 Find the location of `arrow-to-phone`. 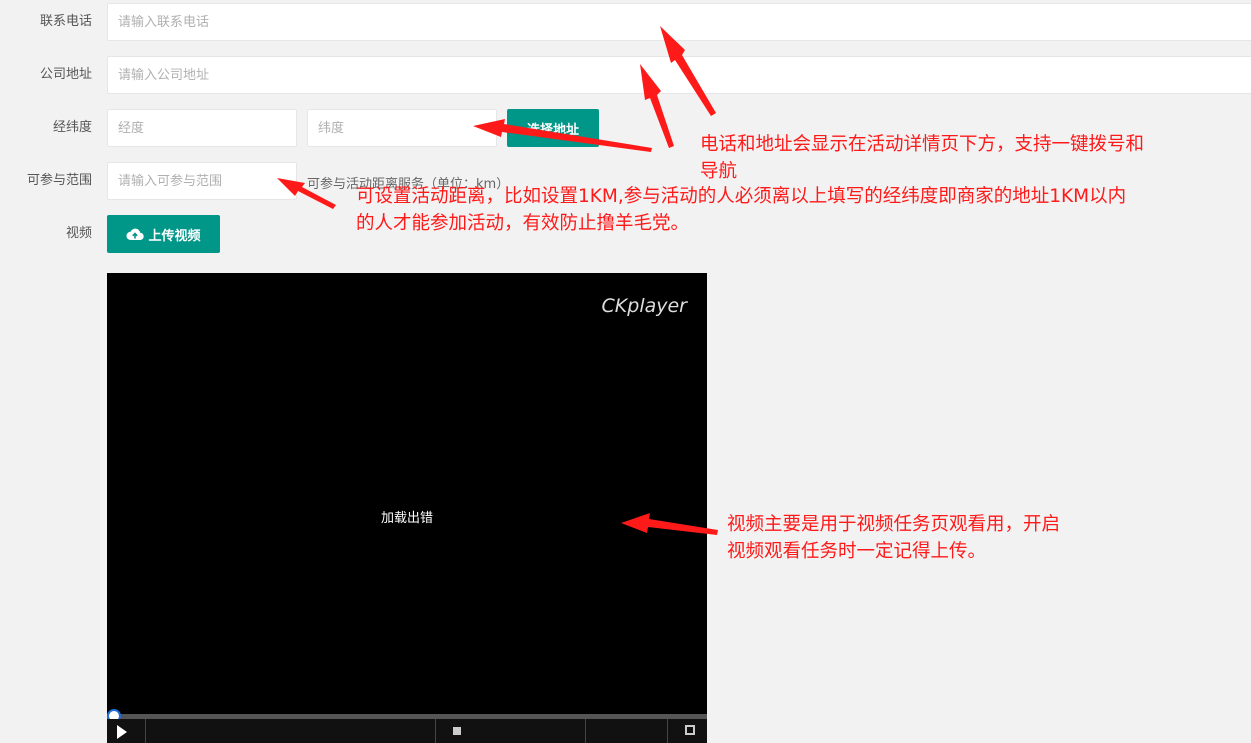

arrow-to-phone is located at coordinates (688, 71).